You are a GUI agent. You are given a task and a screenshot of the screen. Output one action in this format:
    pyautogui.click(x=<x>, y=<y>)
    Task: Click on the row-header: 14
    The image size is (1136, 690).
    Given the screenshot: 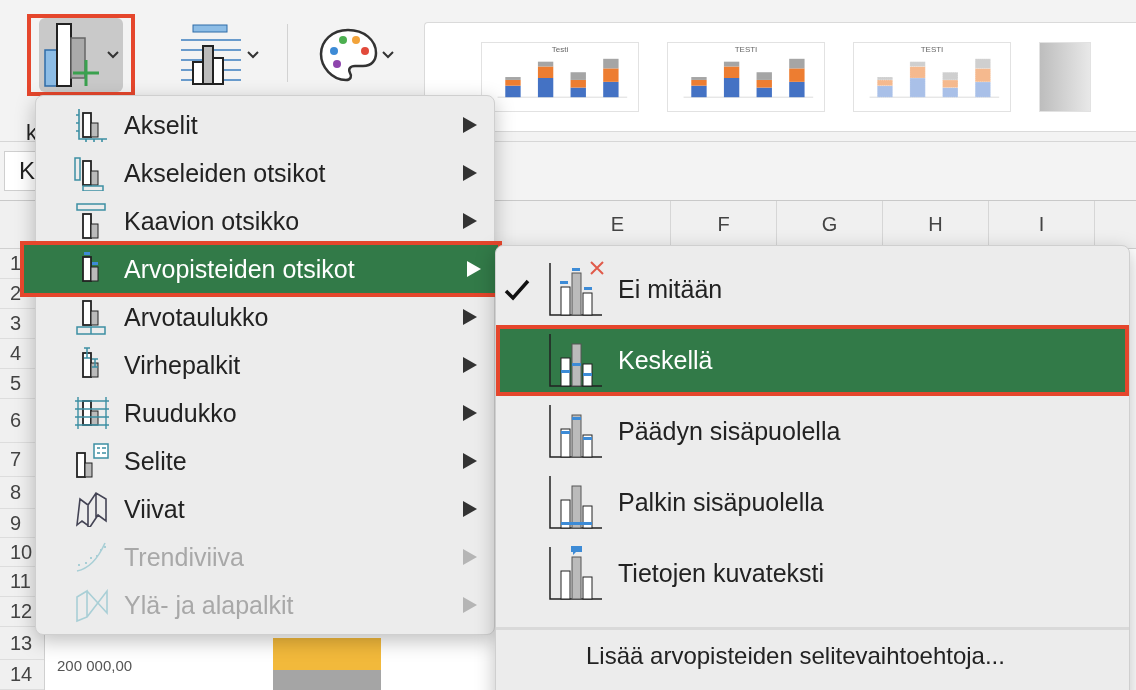 What is the action you would take?
    pyautogui.click(x=22, y=675)
    